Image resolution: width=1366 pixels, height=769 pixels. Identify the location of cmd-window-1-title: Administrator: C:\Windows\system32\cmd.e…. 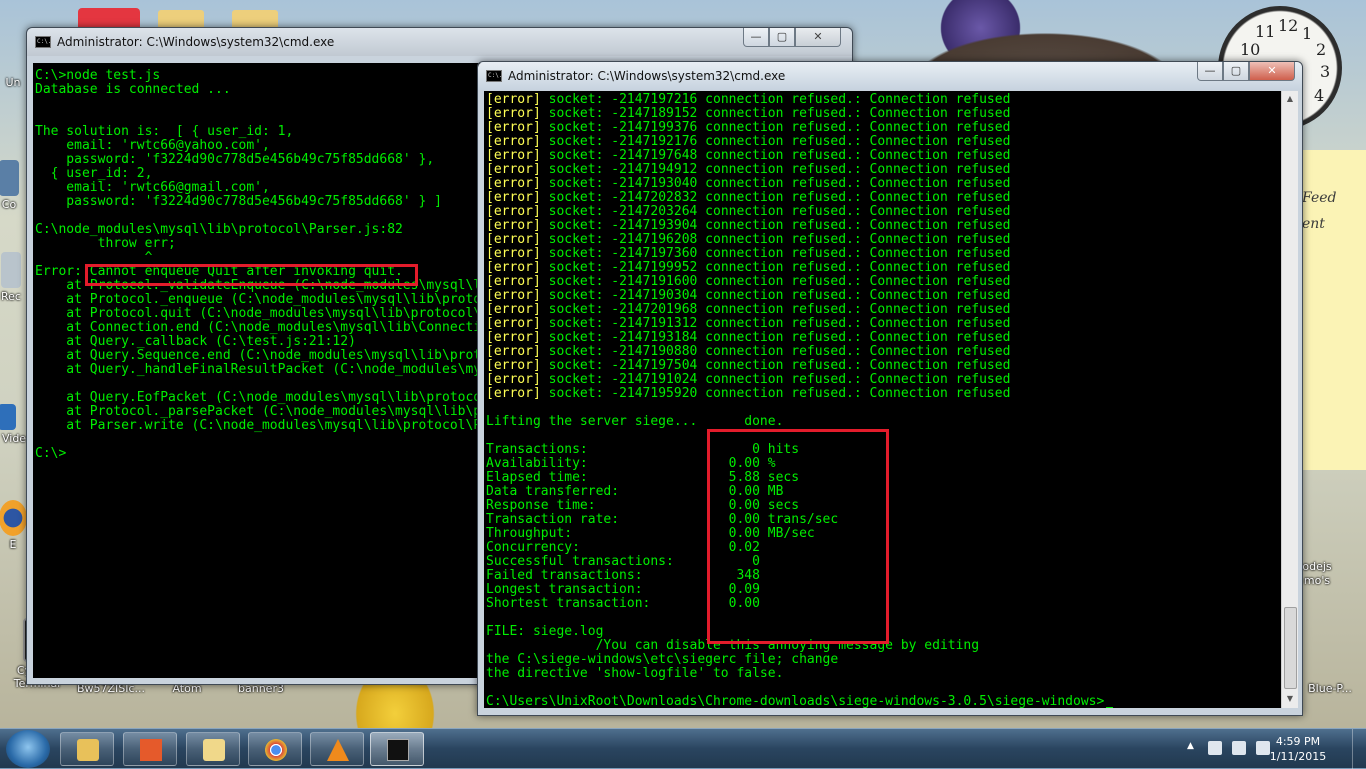
(196, 42).